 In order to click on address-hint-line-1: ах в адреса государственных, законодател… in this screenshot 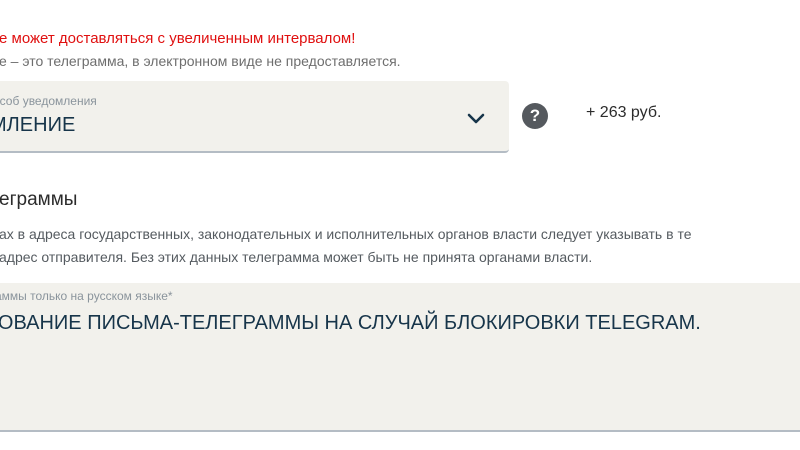, I will do `click(346, 234)`.